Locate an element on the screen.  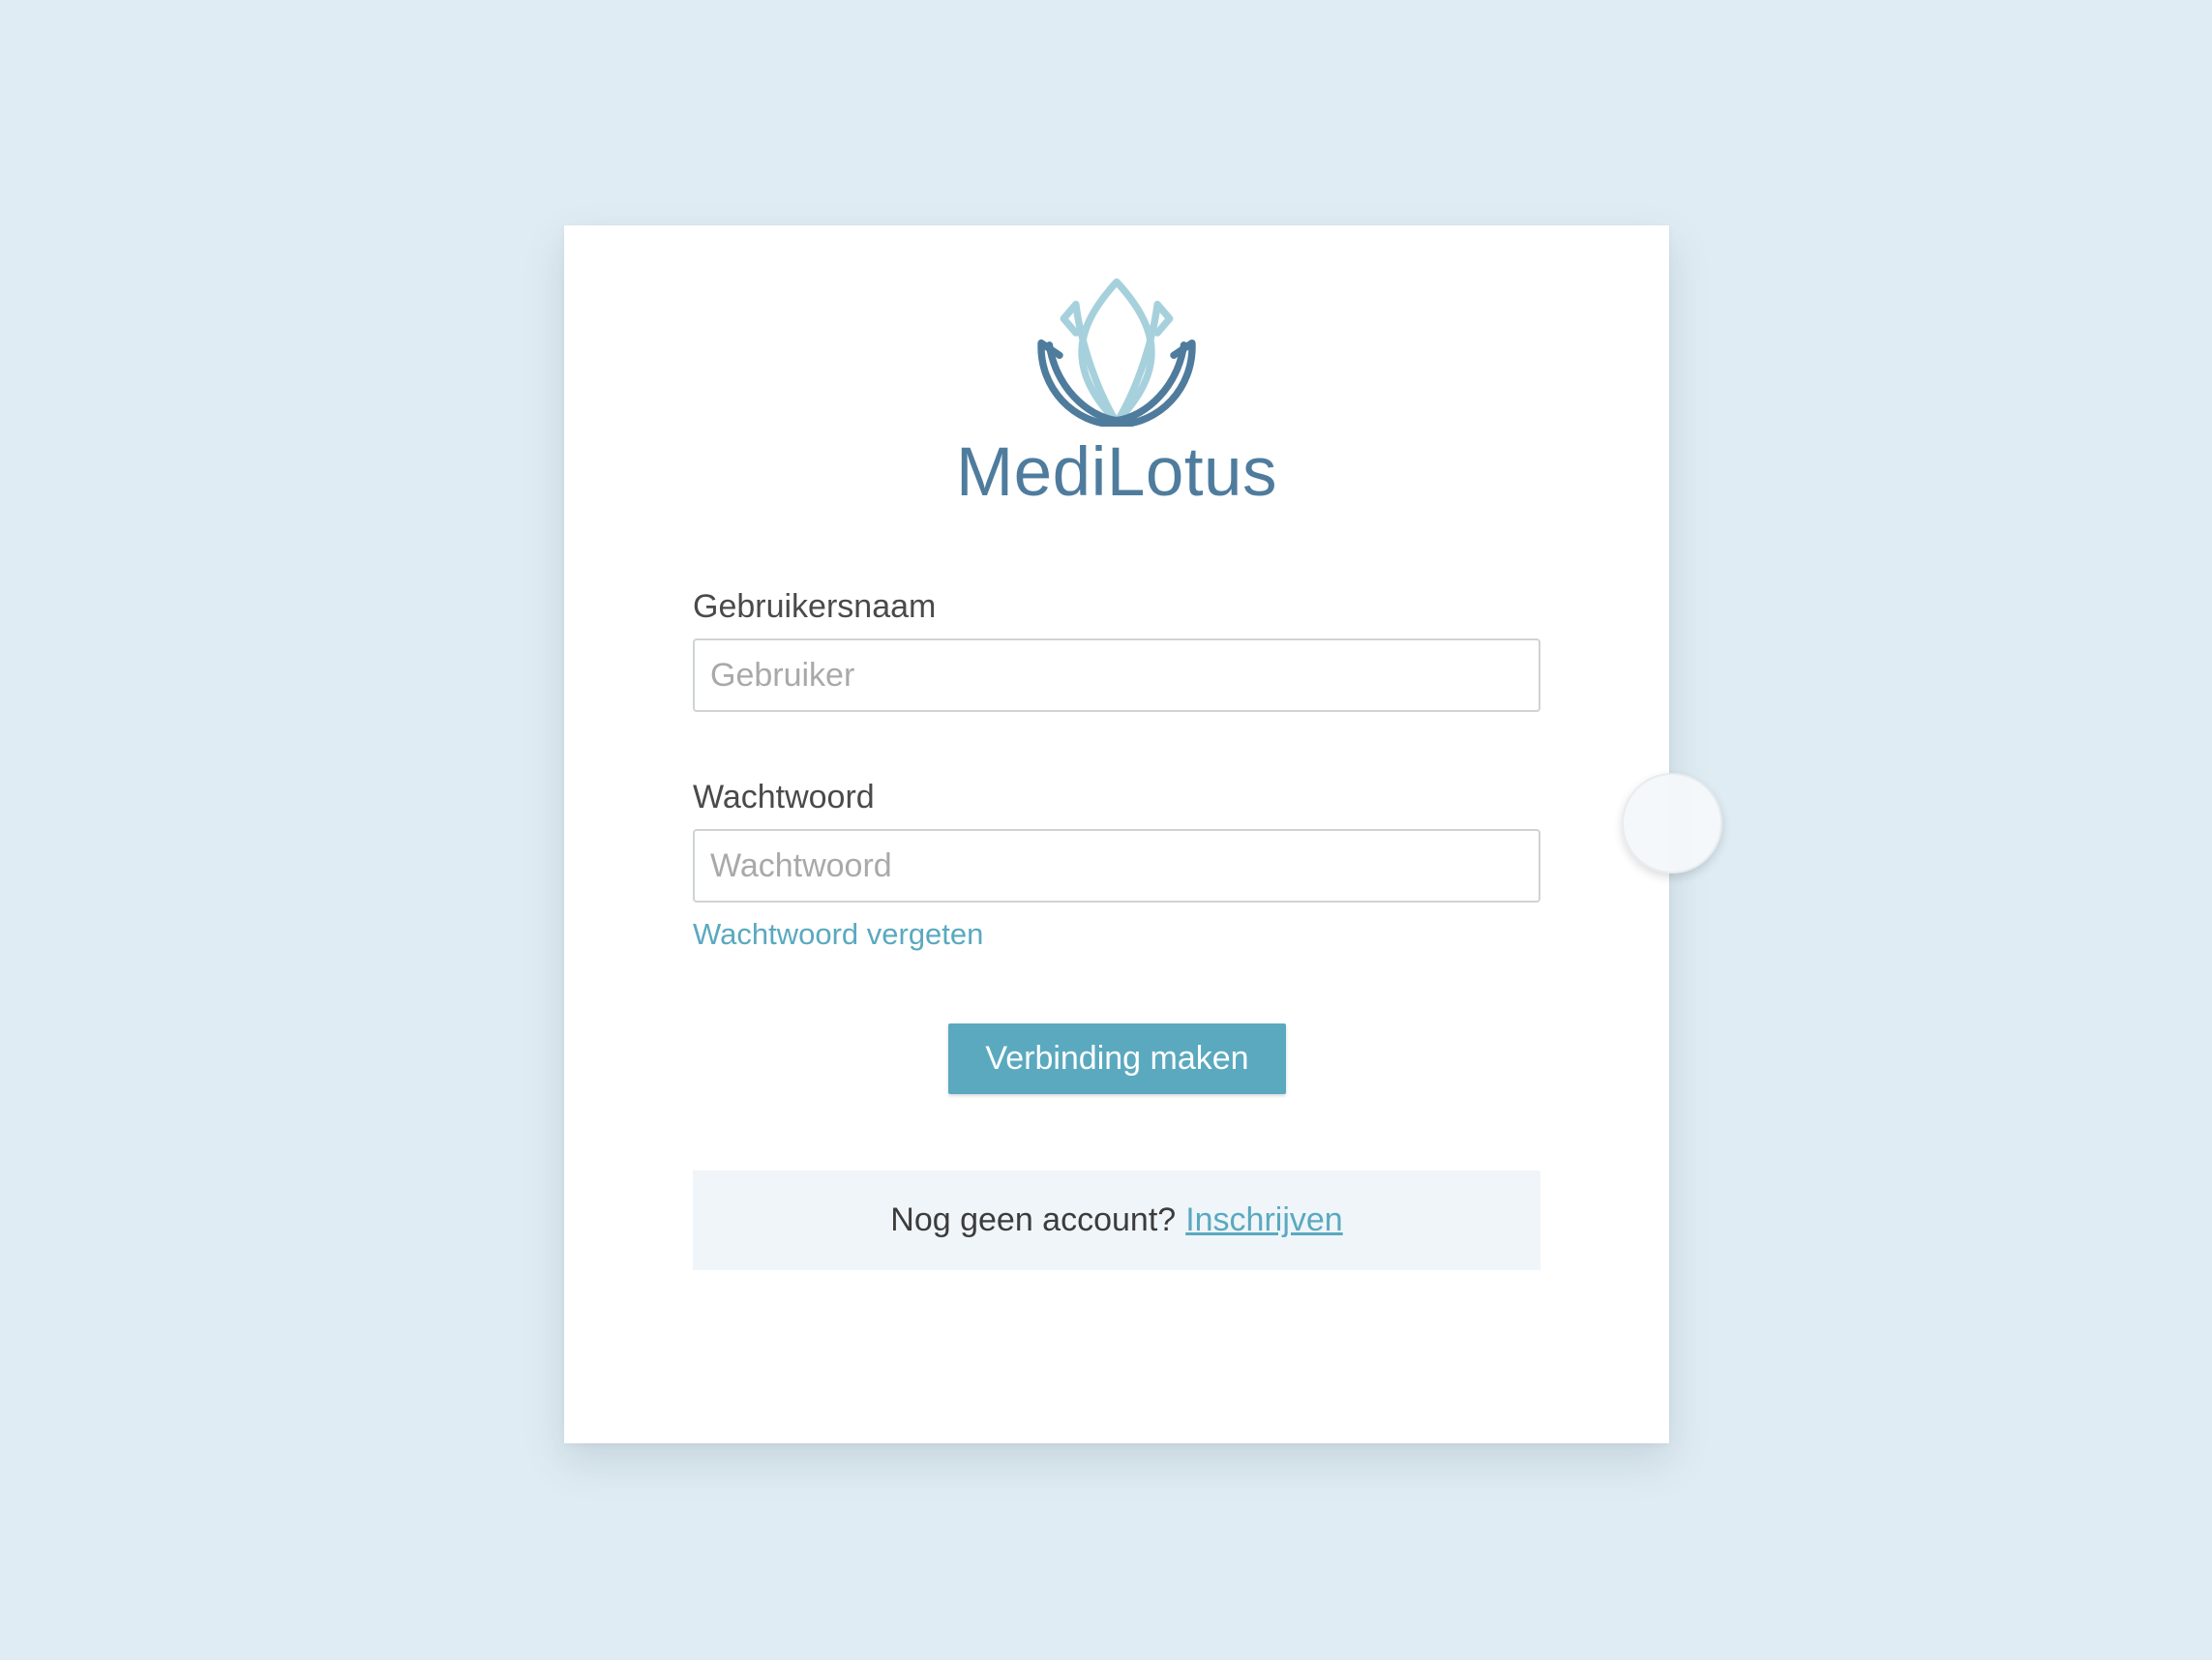
touch-indicator is located at coordinates (1672, 823).